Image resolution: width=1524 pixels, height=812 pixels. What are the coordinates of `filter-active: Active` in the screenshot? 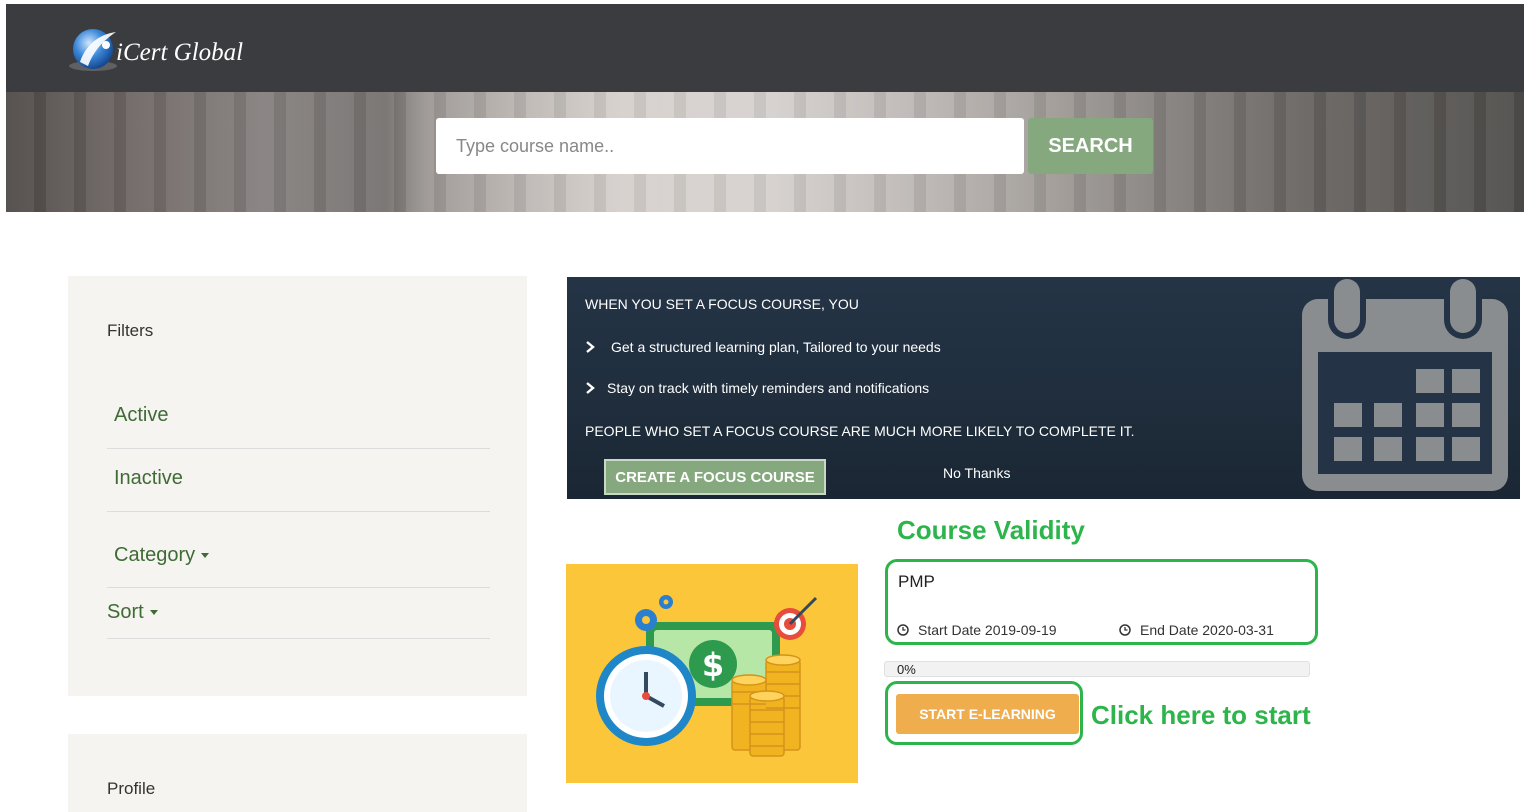 It's located at (298, 426).